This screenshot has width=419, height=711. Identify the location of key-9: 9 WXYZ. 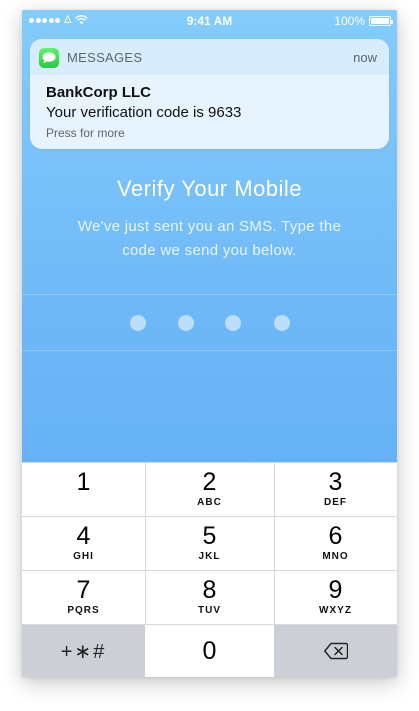
(335, 597).